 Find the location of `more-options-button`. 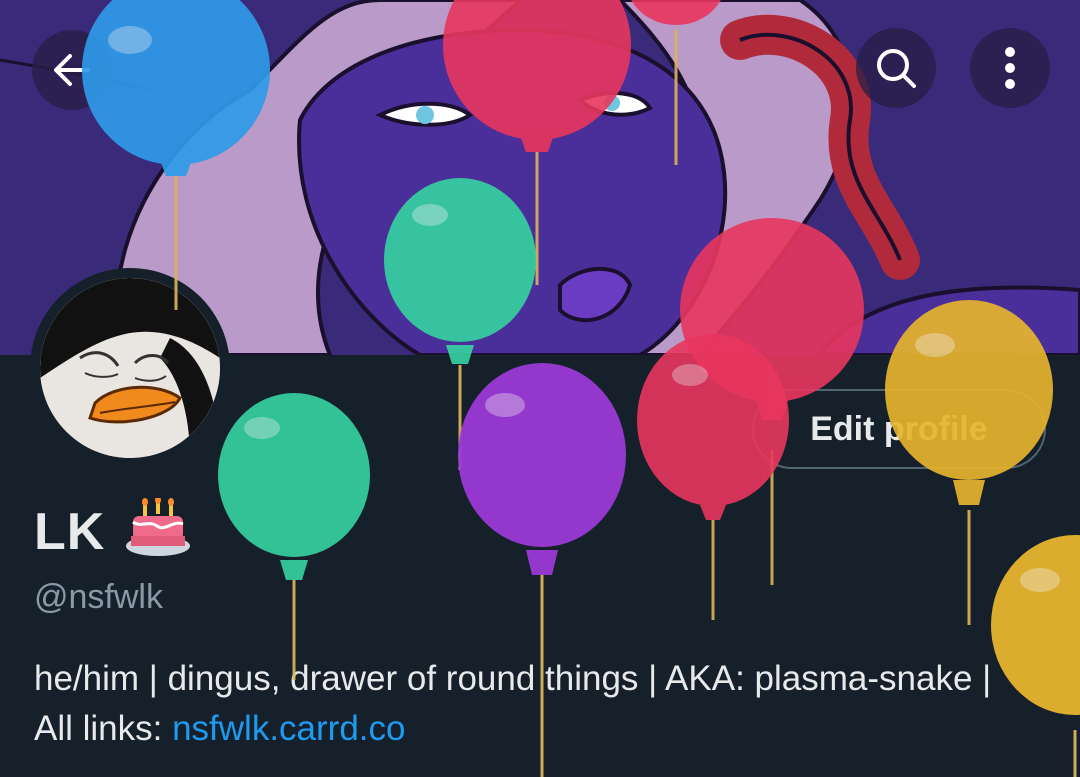

more-options-button is located at coordinates (1010, 68).